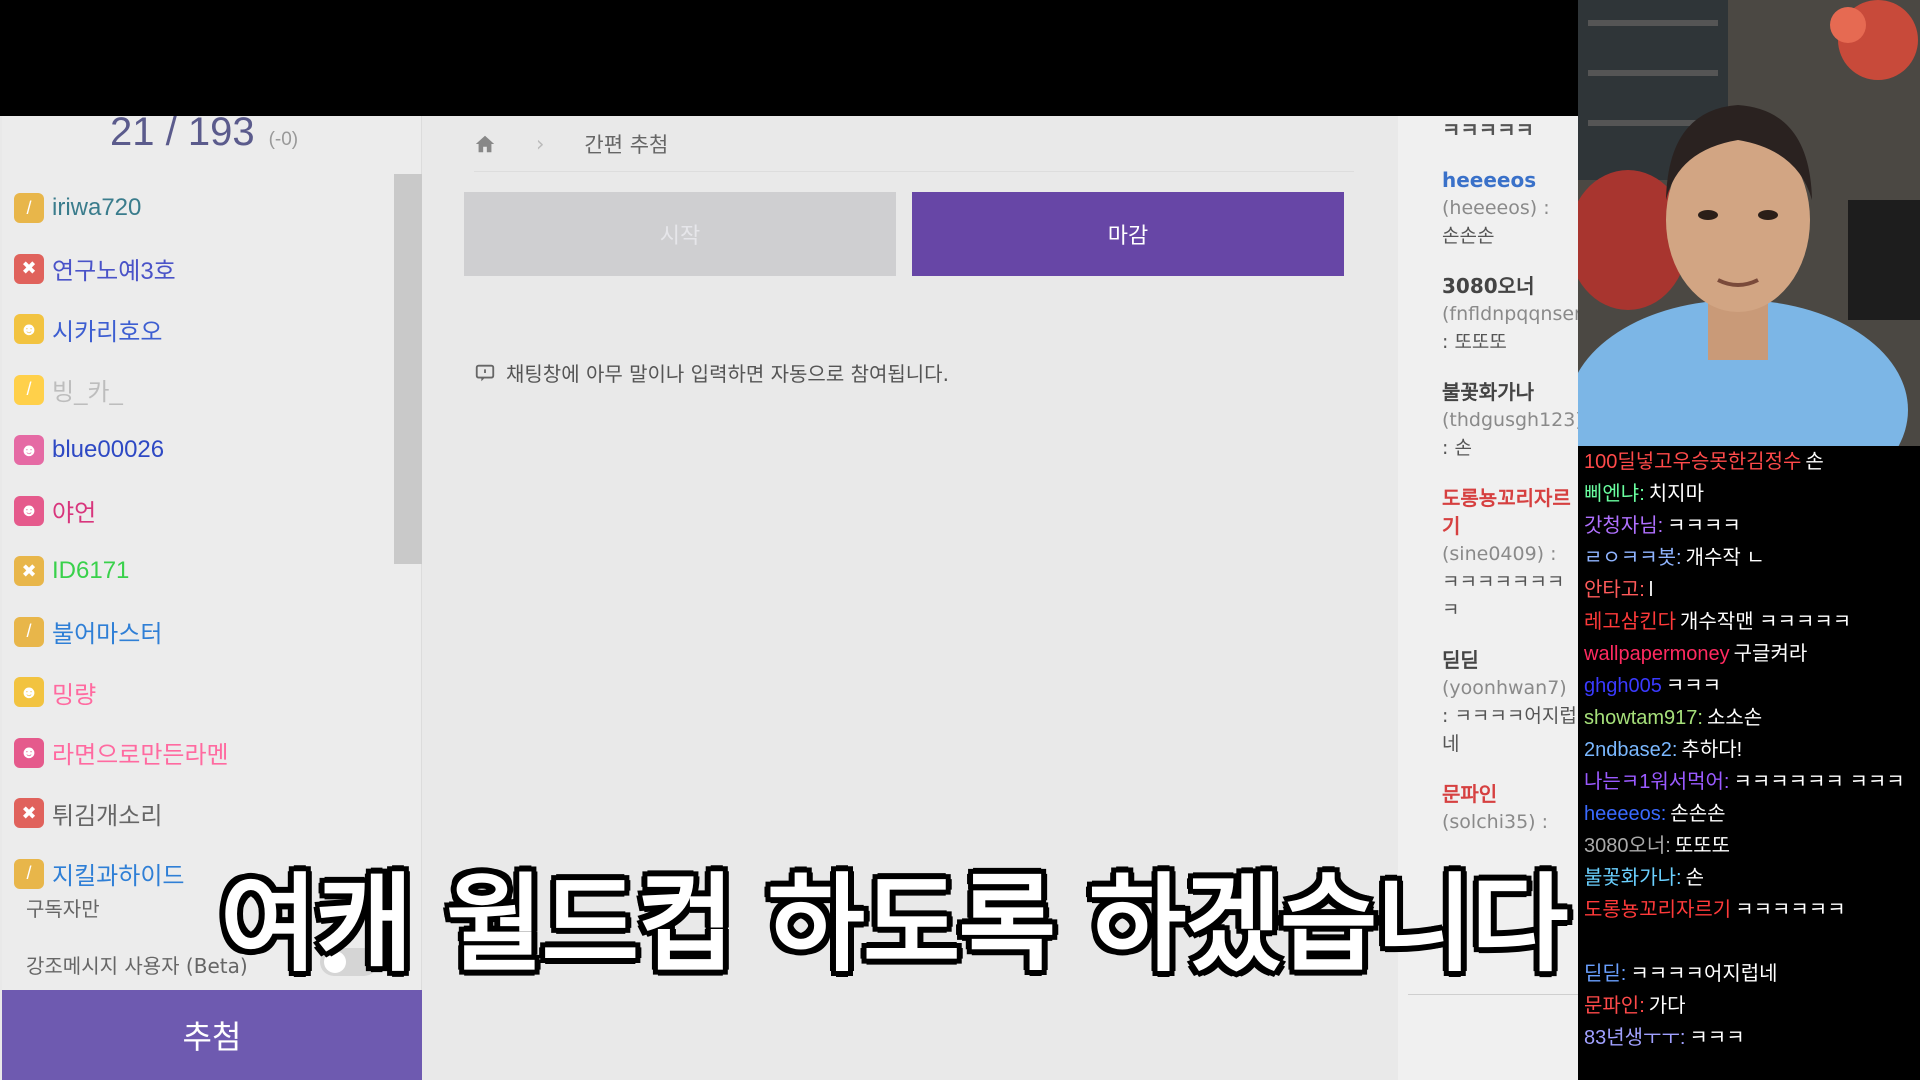 This screenshot has height=1080, width=1920. I want to click on entry-nick: ㅋㅋㅋㅋㅋ, so click(1488, 130).